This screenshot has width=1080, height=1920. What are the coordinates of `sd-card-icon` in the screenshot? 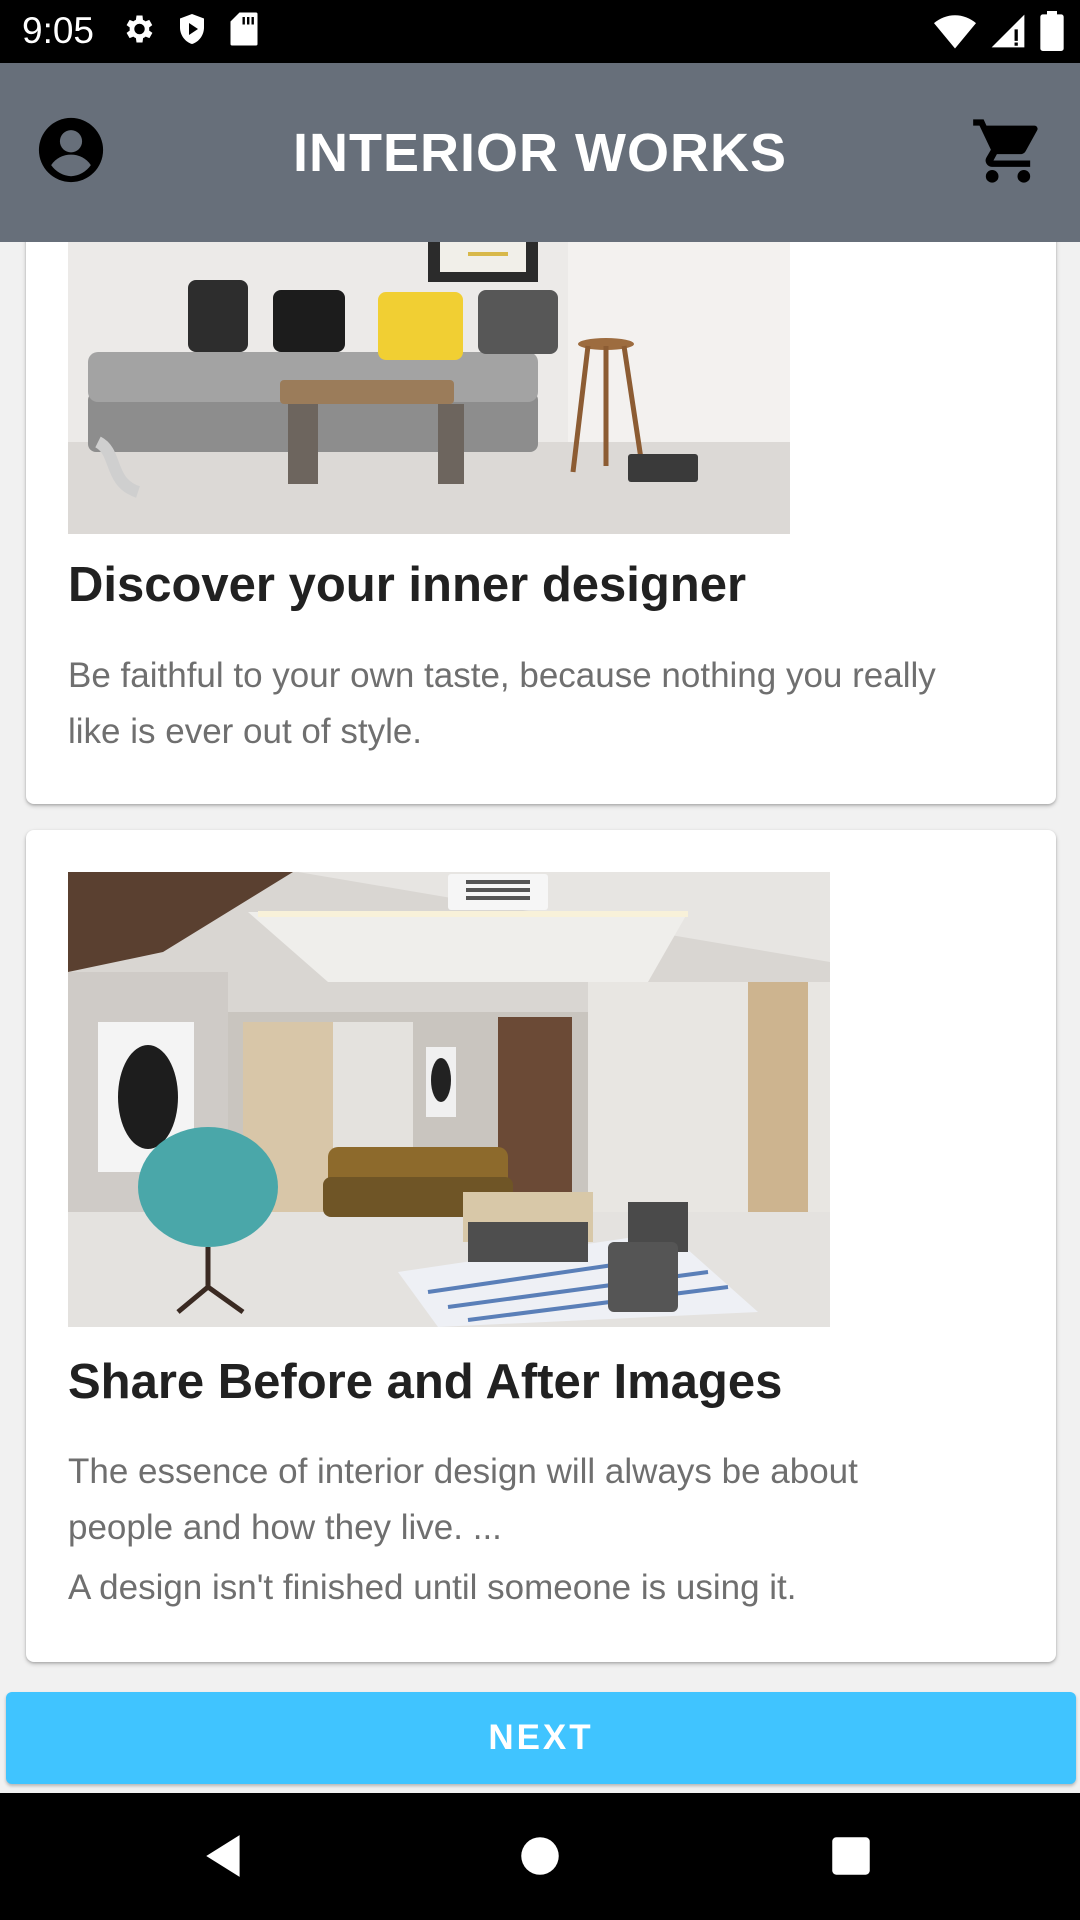 It's located at (244, 29).